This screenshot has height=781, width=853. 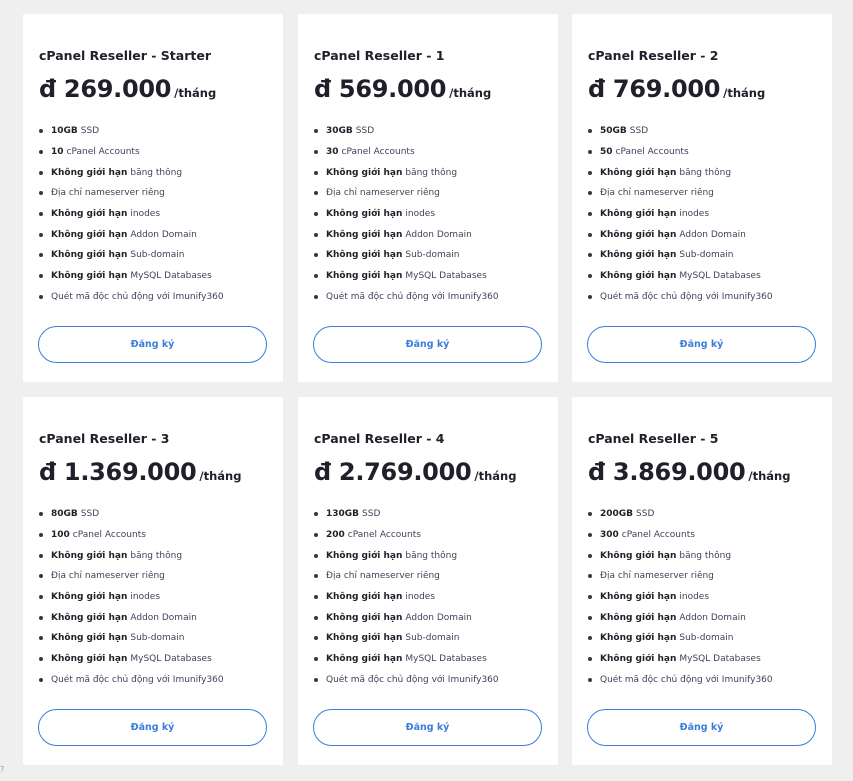 I want to click on feature-highlight: 130GB, so click(x=343, y=514).